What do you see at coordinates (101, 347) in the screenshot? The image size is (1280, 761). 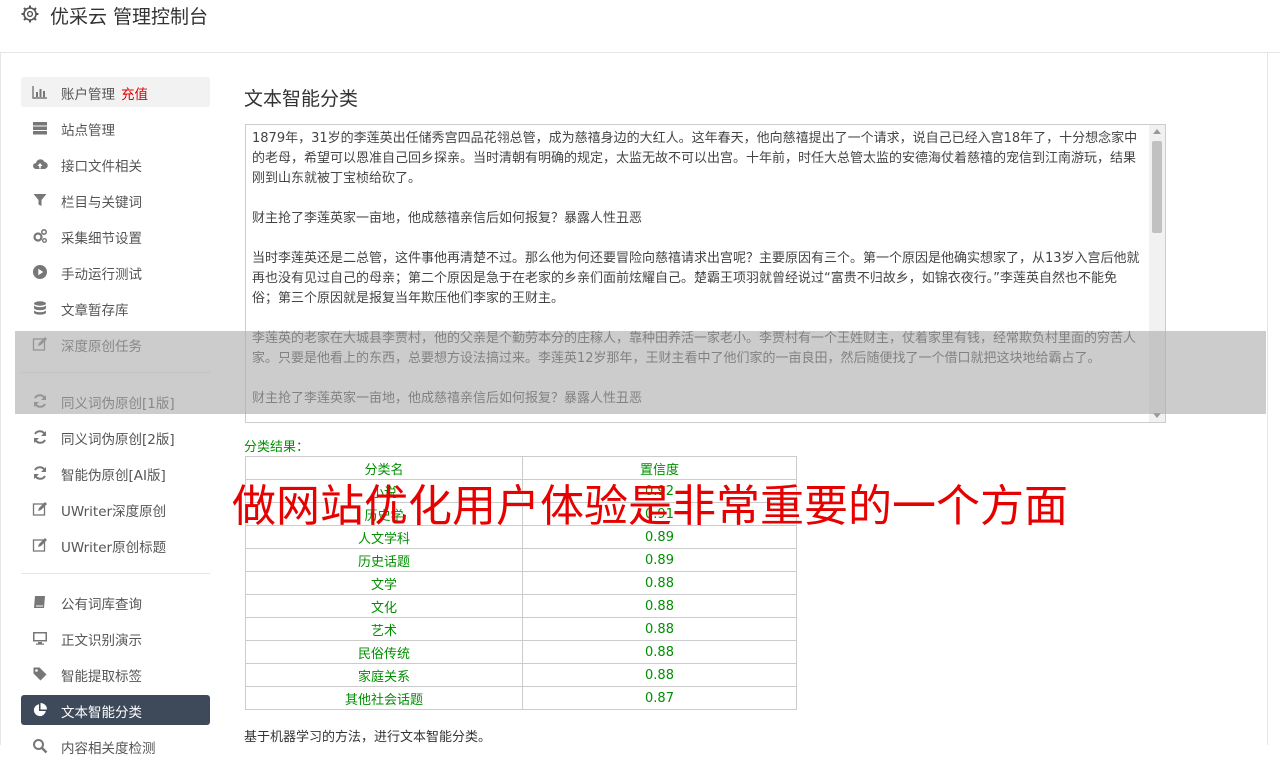 I see `sidebar-item-label: 深度原创任务` at bounding box center [101, 347].